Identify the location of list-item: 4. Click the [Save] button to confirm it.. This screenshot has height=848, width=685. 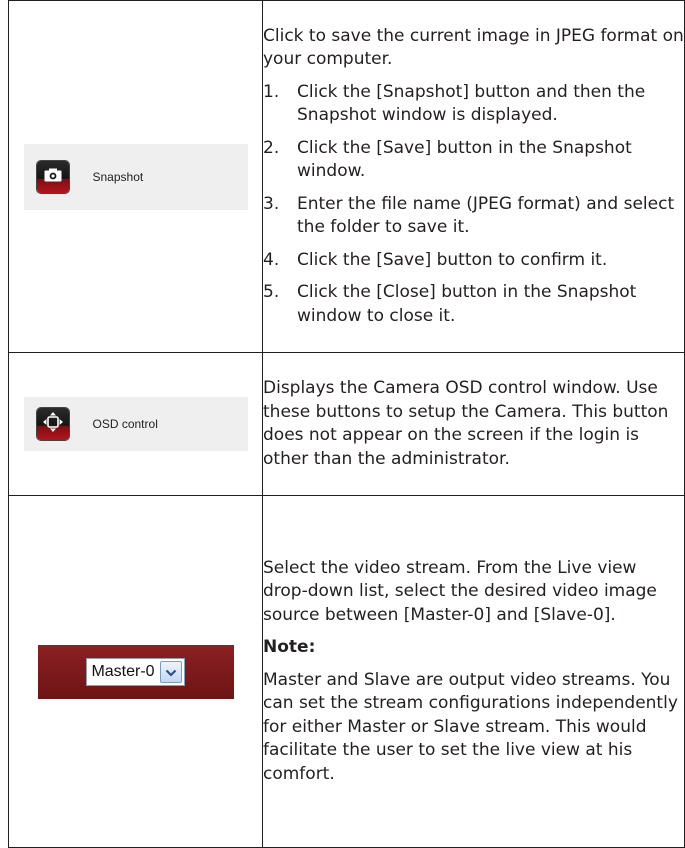
(473, 261).